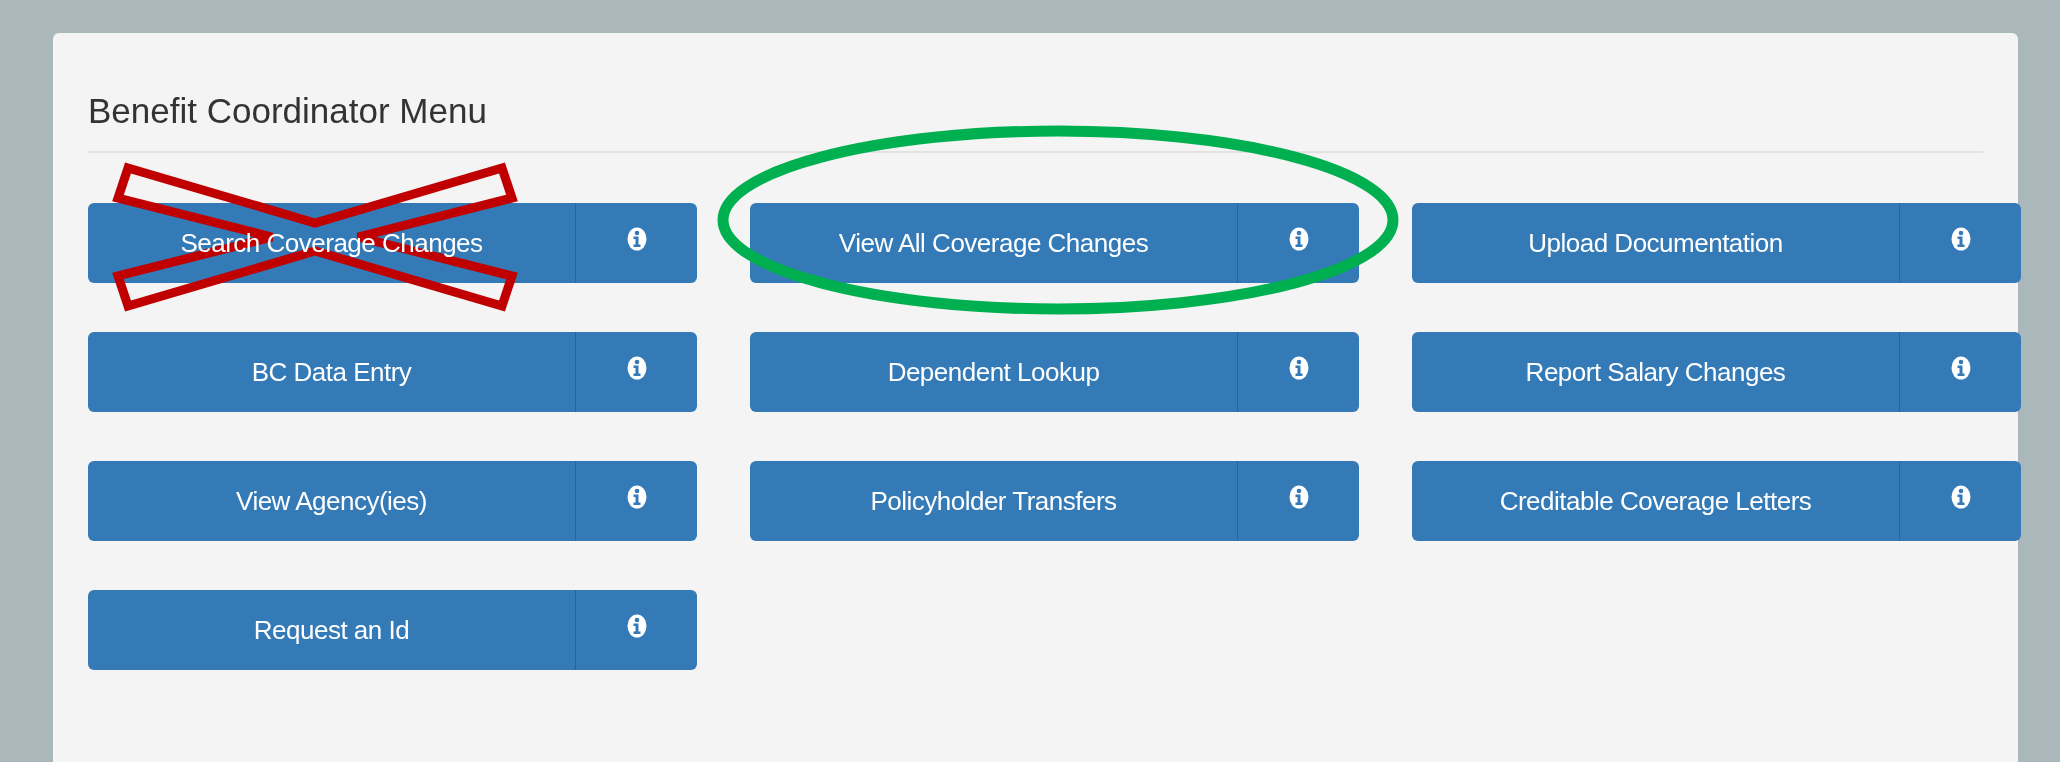 The width and height of the screenshot is (2060, 762). I want to click on menu-button: Dependent Lookup, so click(994, 372).